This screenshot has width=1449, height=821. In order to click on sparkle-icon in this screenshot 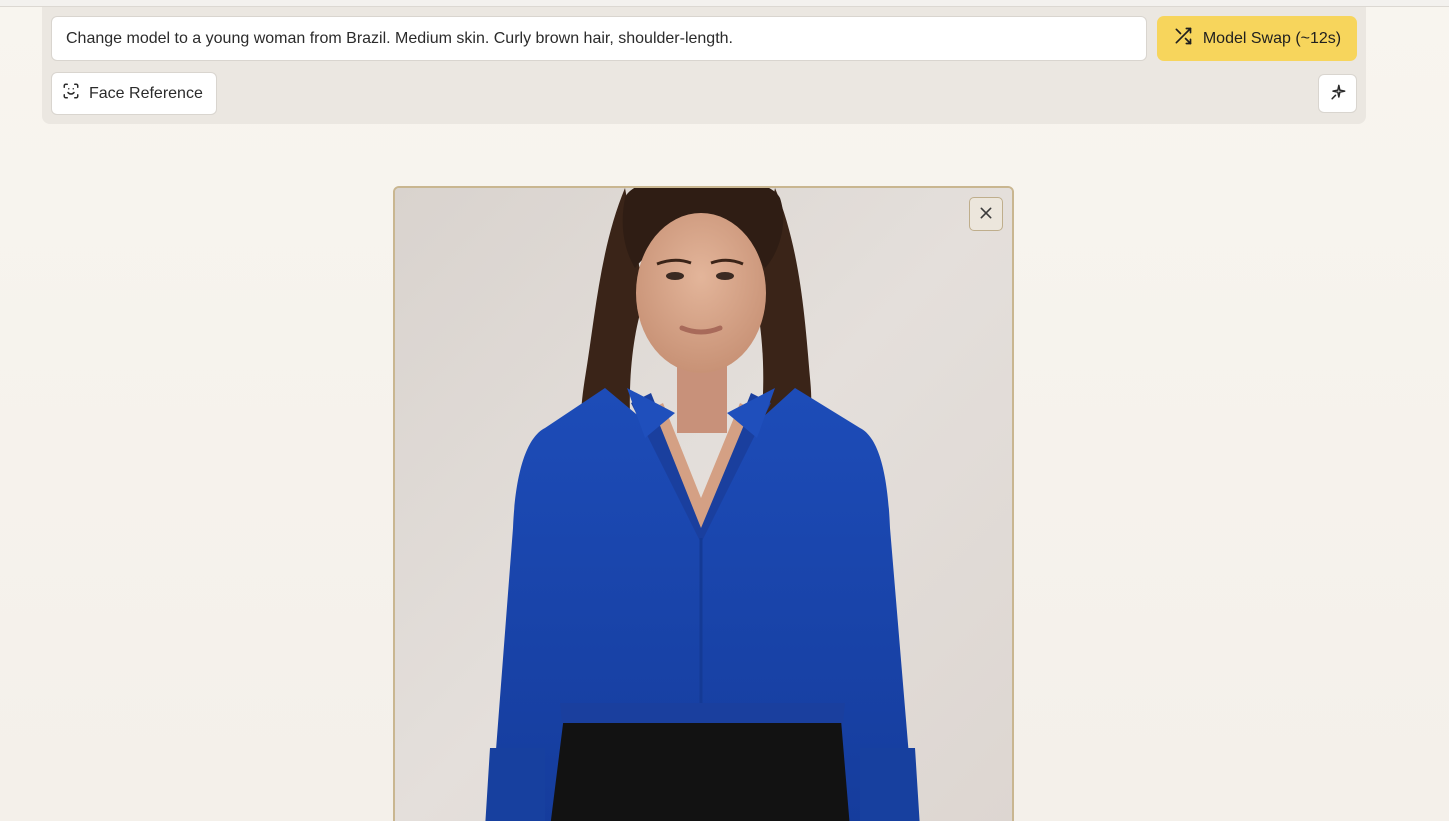, I will do `click(1338, 93)`.